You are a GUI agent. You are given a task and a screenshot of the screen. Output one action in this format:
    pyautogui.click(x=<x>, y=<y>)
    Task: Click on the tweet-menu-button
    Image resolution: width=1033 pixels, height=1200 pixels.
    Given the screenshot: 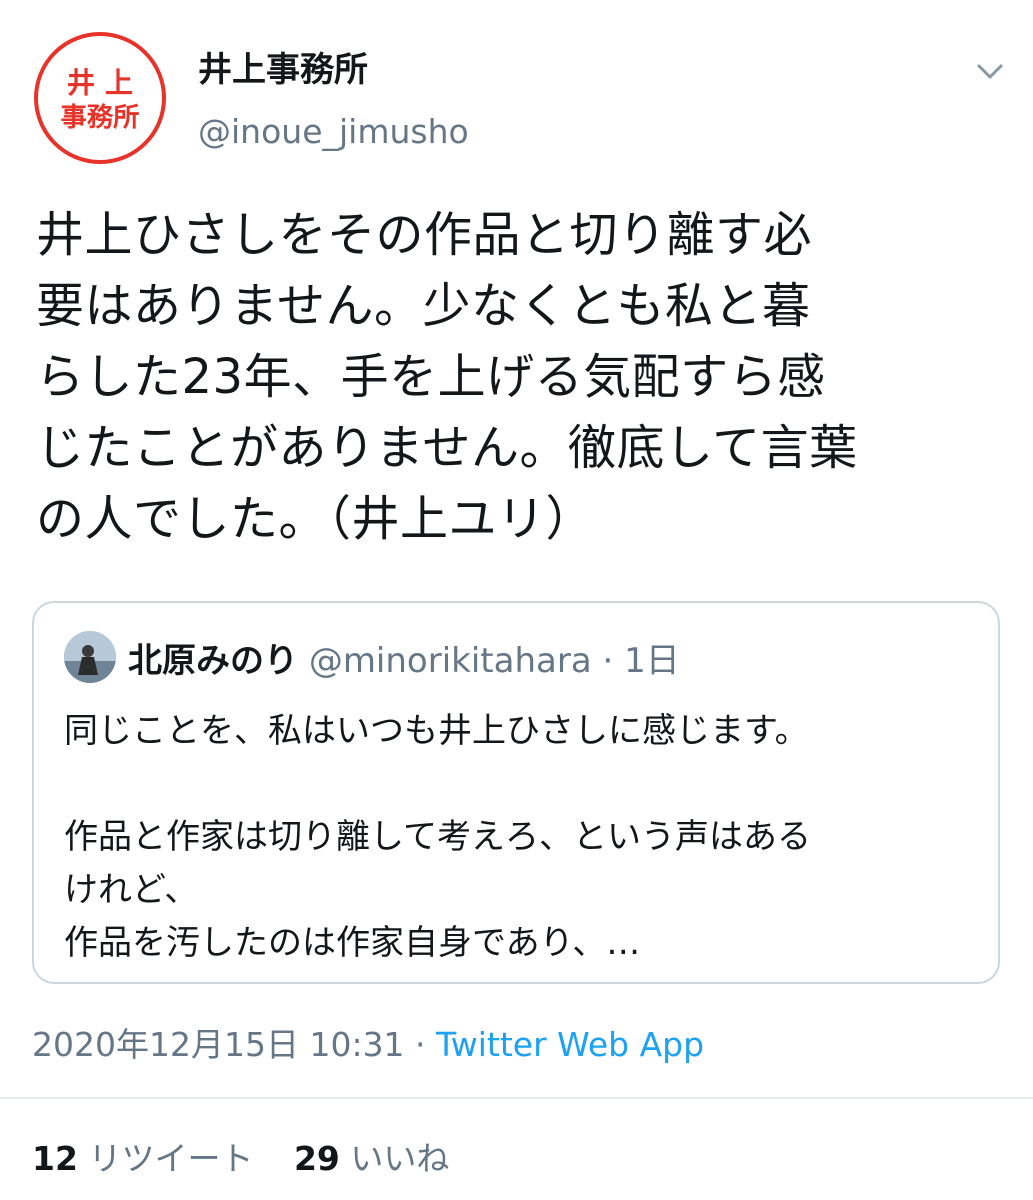 What is the action you would take?
    pyautogui.click(x=990, y=72)
    